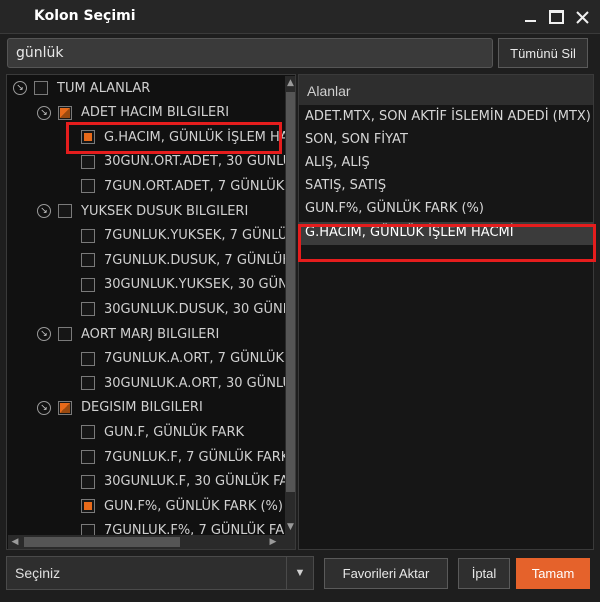  Describe the element at coordinates (155, 113) in the screenshot. I see `tree-item-label: ADET HACIM BILGILERI` at that location.